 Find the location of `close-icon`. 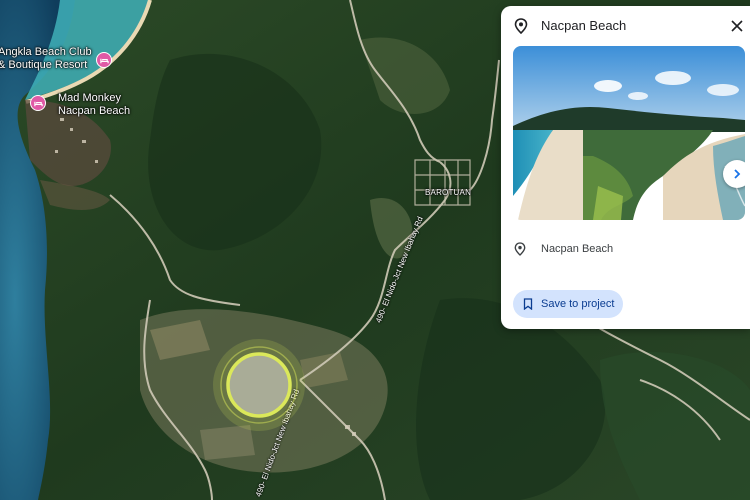

close-icon is located at coordinates (737, 26).